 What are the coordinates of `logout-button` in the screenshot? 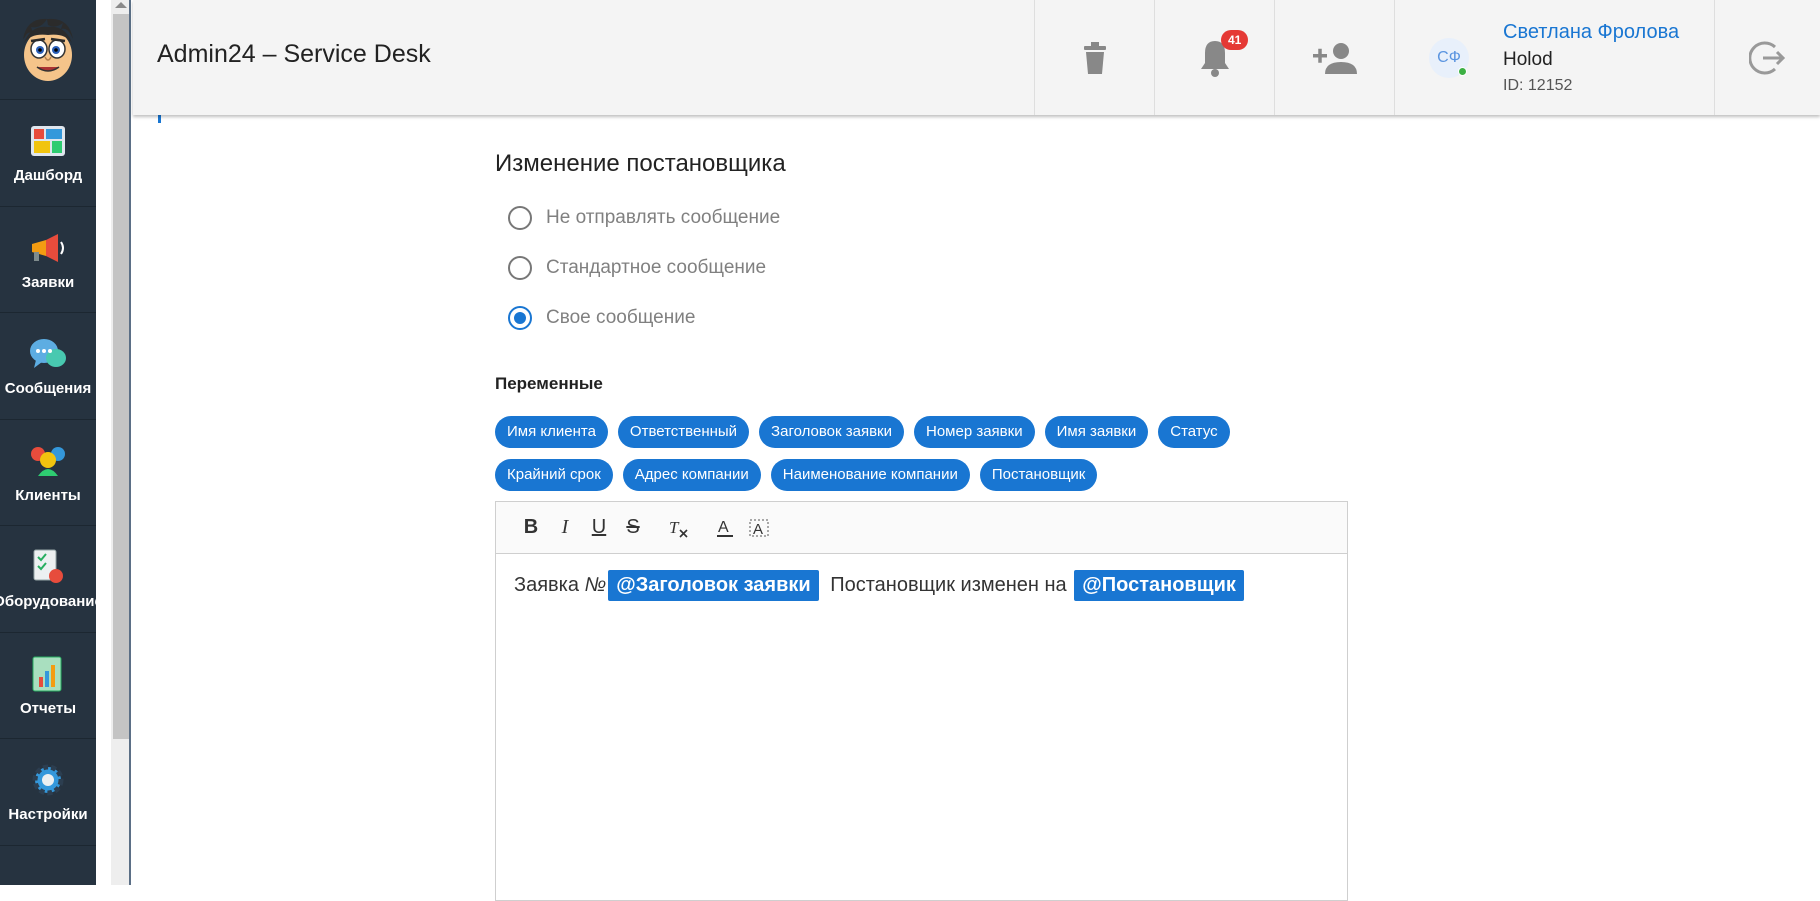 It's located at (1767, 57).